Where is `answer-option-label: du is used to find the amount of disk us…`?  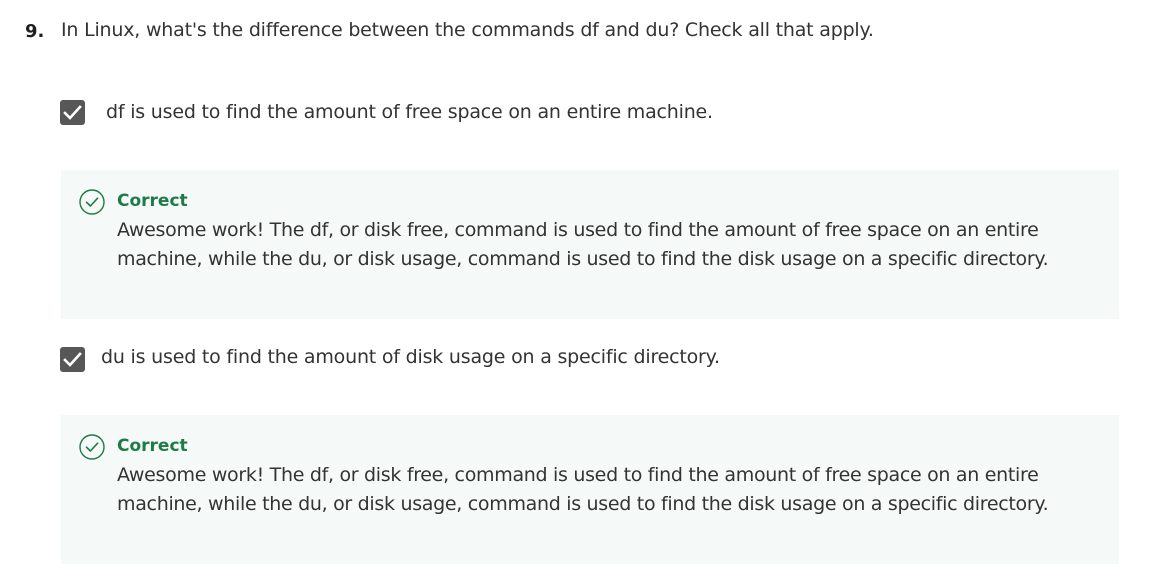
answer-option-label: du is used to find the amount of disk us… is located at coordinates (410, 357).